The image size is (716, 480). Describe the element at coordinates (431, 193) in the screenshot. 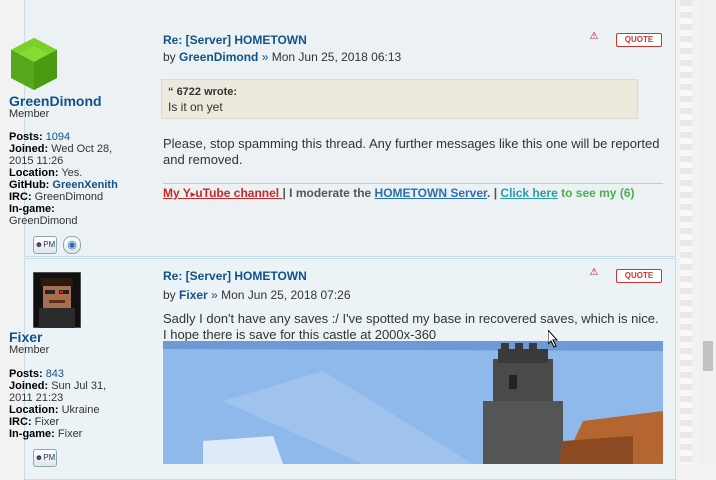

I see `signature-server-link: HOMETOWN Server` at that location.